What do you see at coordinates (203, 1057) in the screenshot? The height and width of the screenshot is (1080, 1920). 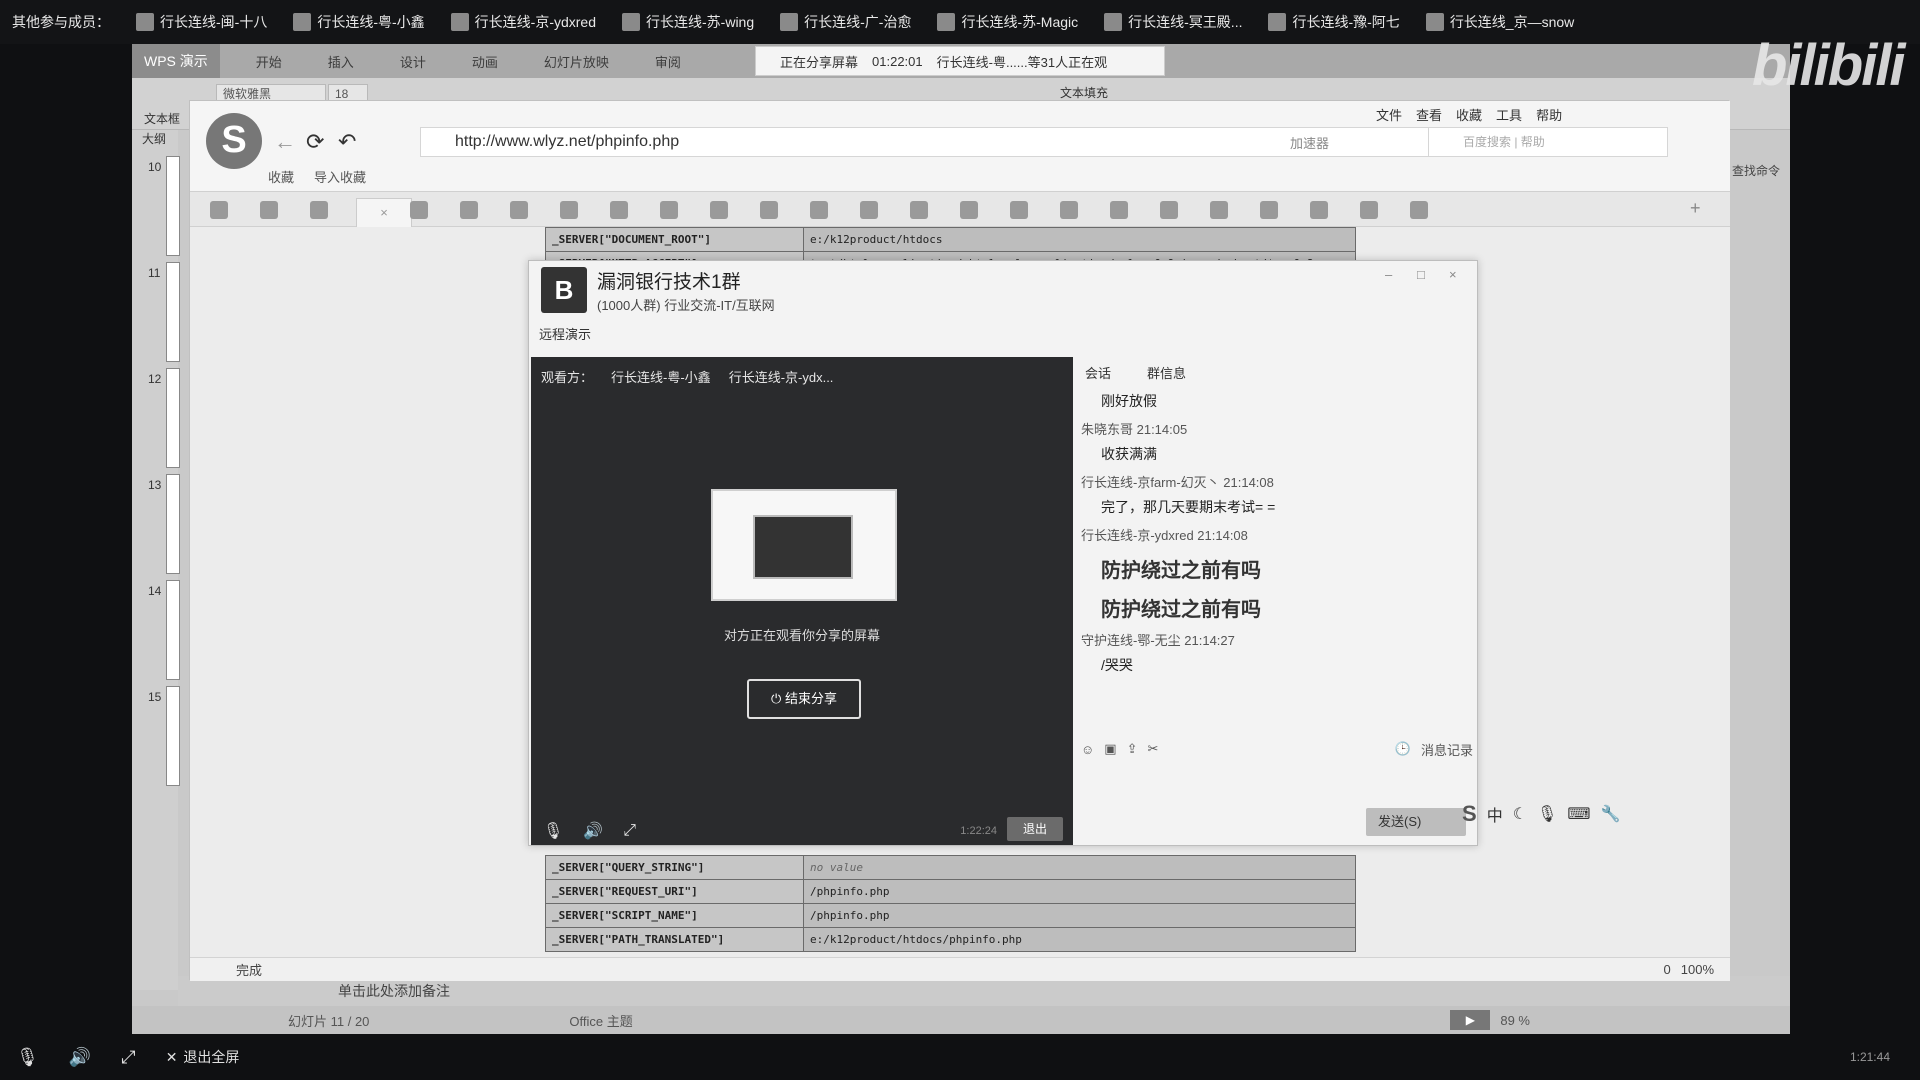 I see `exit-fullscreen-button: ✕ 退出全屏` at bounding box center [203, 1057].